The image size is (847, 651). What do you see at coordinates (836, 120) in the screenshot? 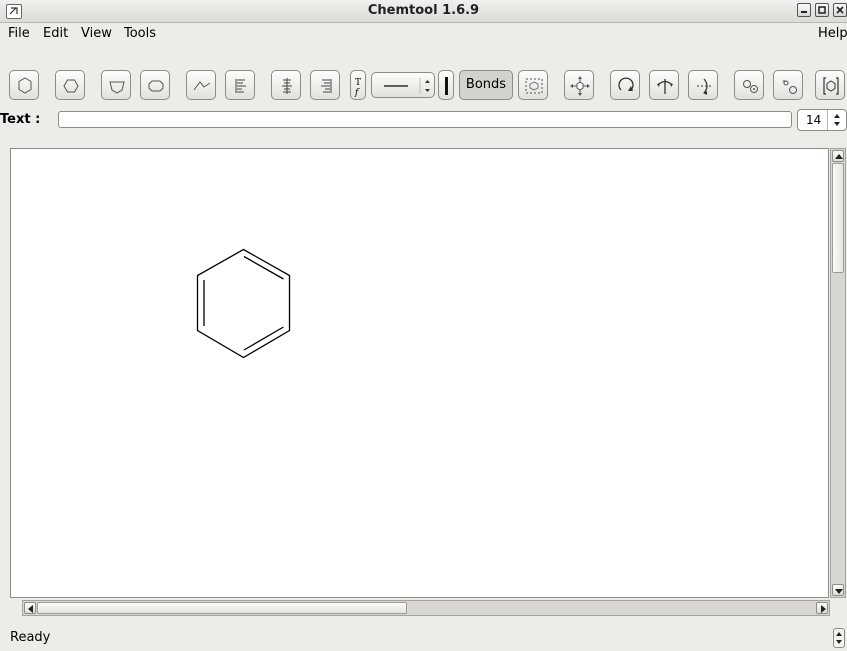
I see `spinner-arrows-icon` at bounding box center [836, 120].